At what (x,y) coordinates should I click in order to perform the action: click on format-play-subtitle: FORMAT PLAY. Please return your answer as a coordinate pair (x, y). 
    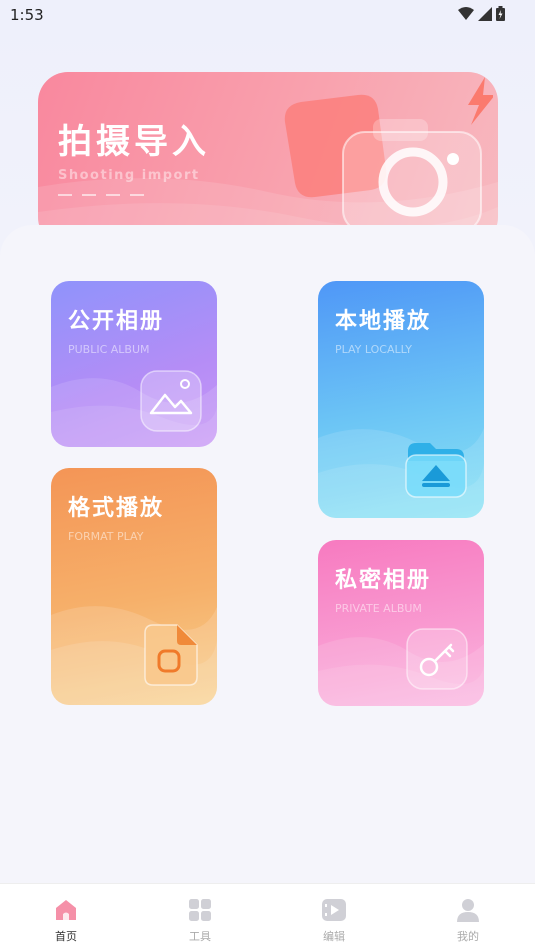
    Looking at the image, I should click on (106, 536).